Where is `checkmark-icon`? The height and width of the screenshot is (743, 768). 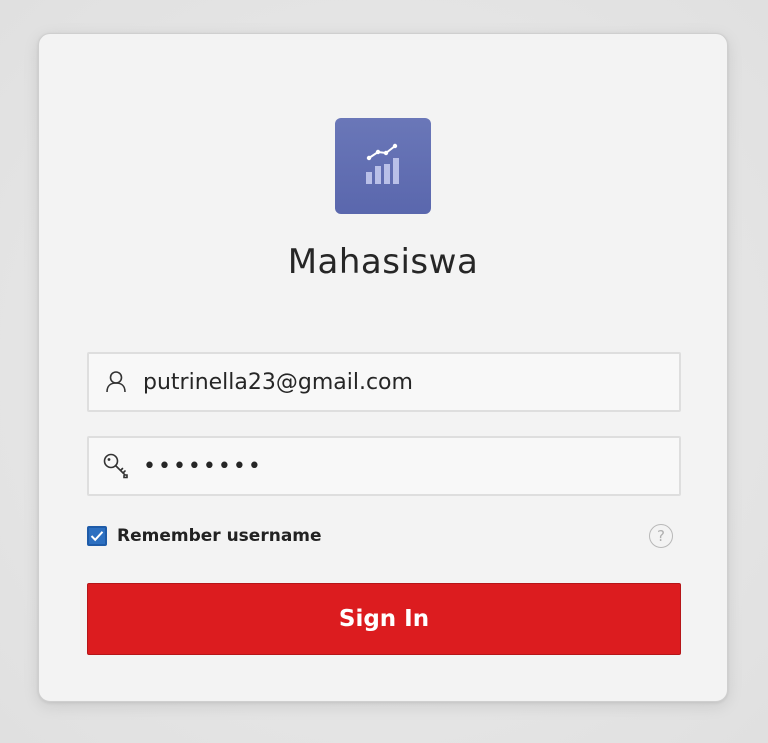
checkmark-icon is located at coordinates (97, 536).